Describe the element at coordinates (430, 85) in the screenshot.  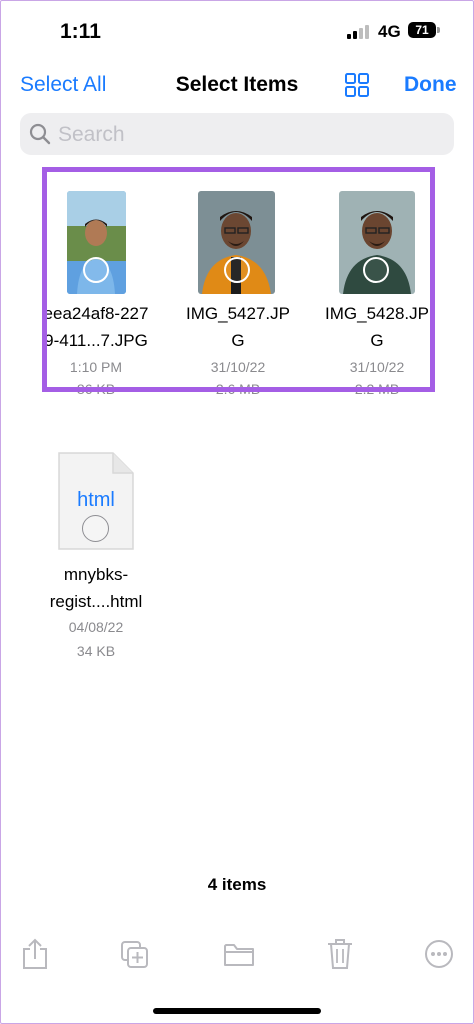
I see `done-button: Done` at that location.